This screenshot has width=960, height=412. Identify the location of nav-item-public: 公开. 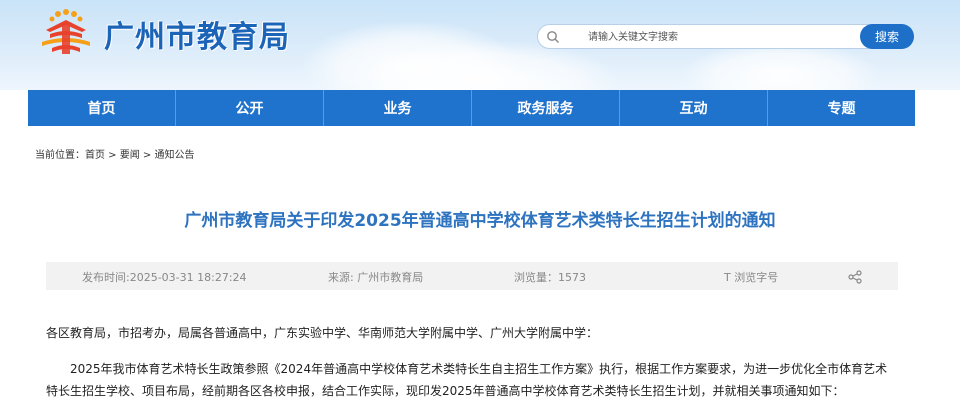
(250, 108).